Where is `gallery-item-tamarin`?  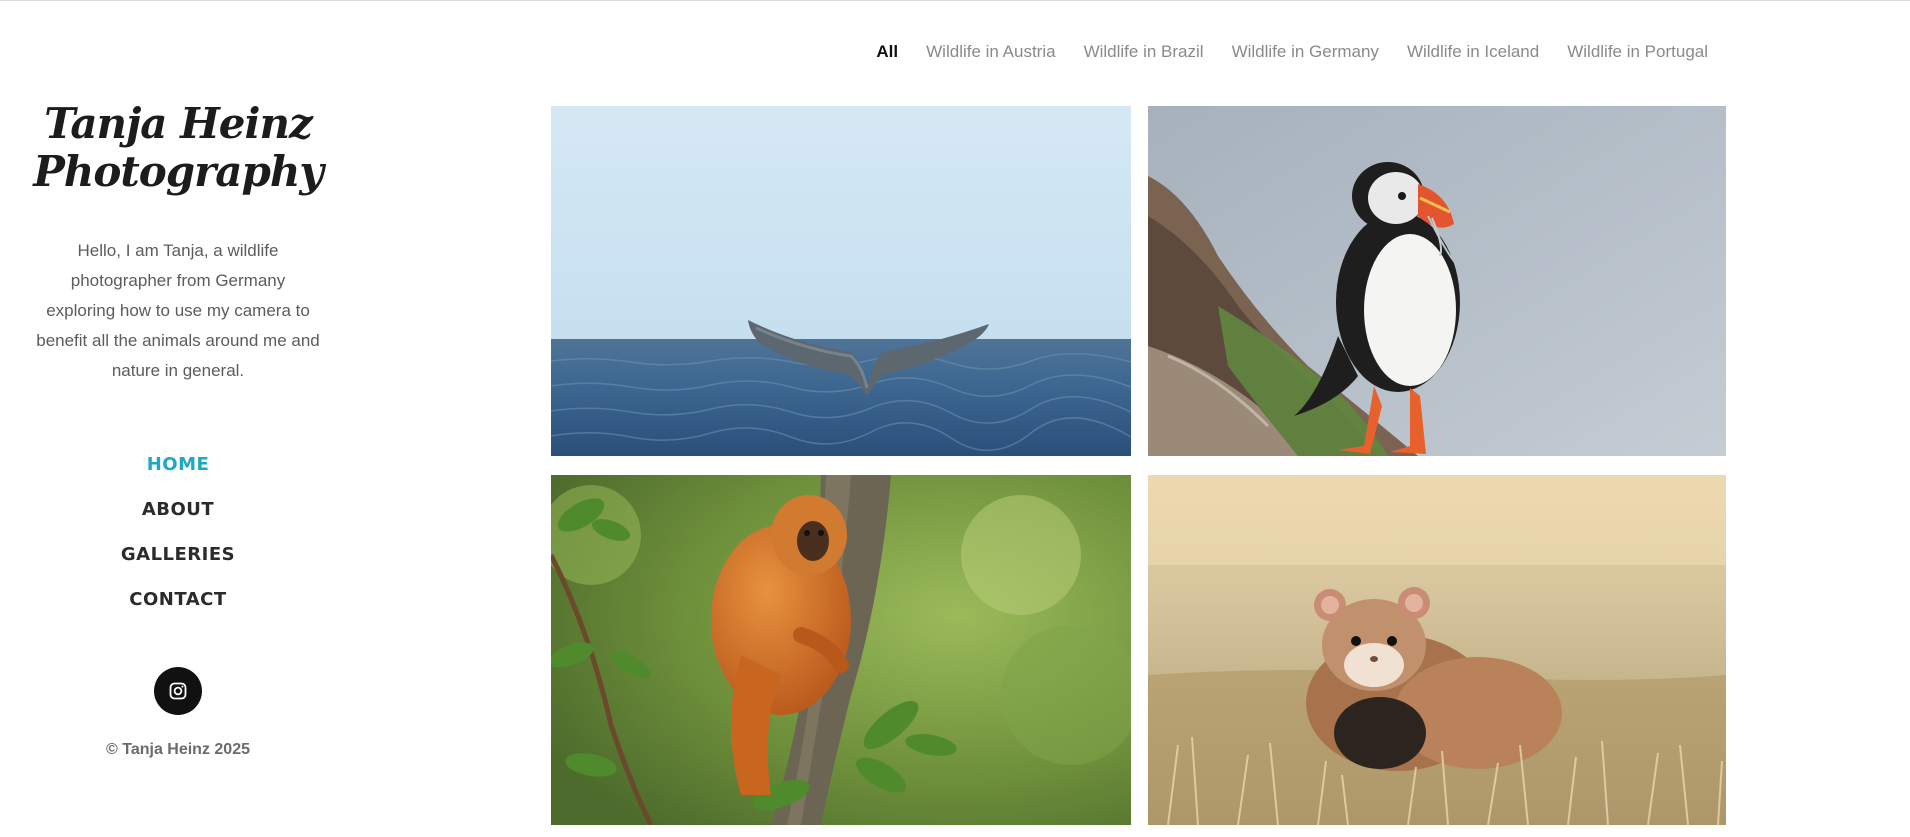
gallery-item-tamarin is located at coordinates (841, 650).